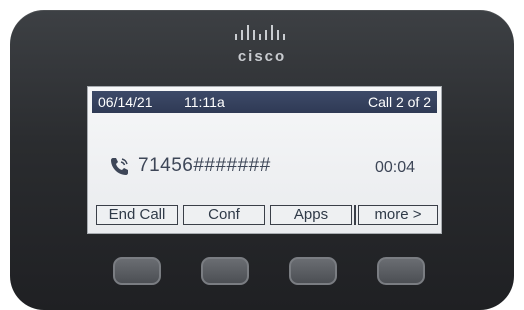 Image resolution: width=524 pixels, height=310 pixels. What do you see at coordinates (262, 56) in the screenshot?
I see `brand-name: cisco` at bounding box center [262, 56].